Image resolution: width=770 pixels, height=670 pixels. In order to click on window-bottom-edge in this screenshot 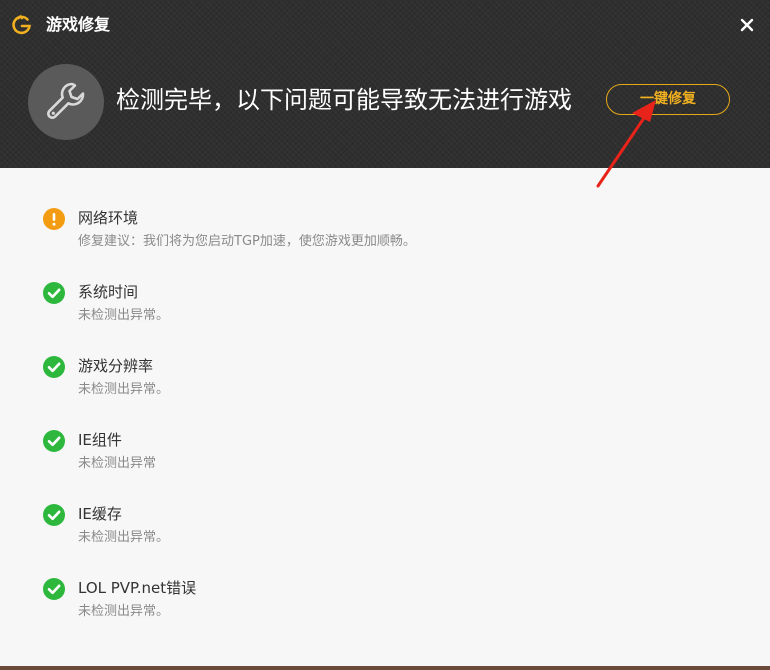, I will do `click(385, 668)`.